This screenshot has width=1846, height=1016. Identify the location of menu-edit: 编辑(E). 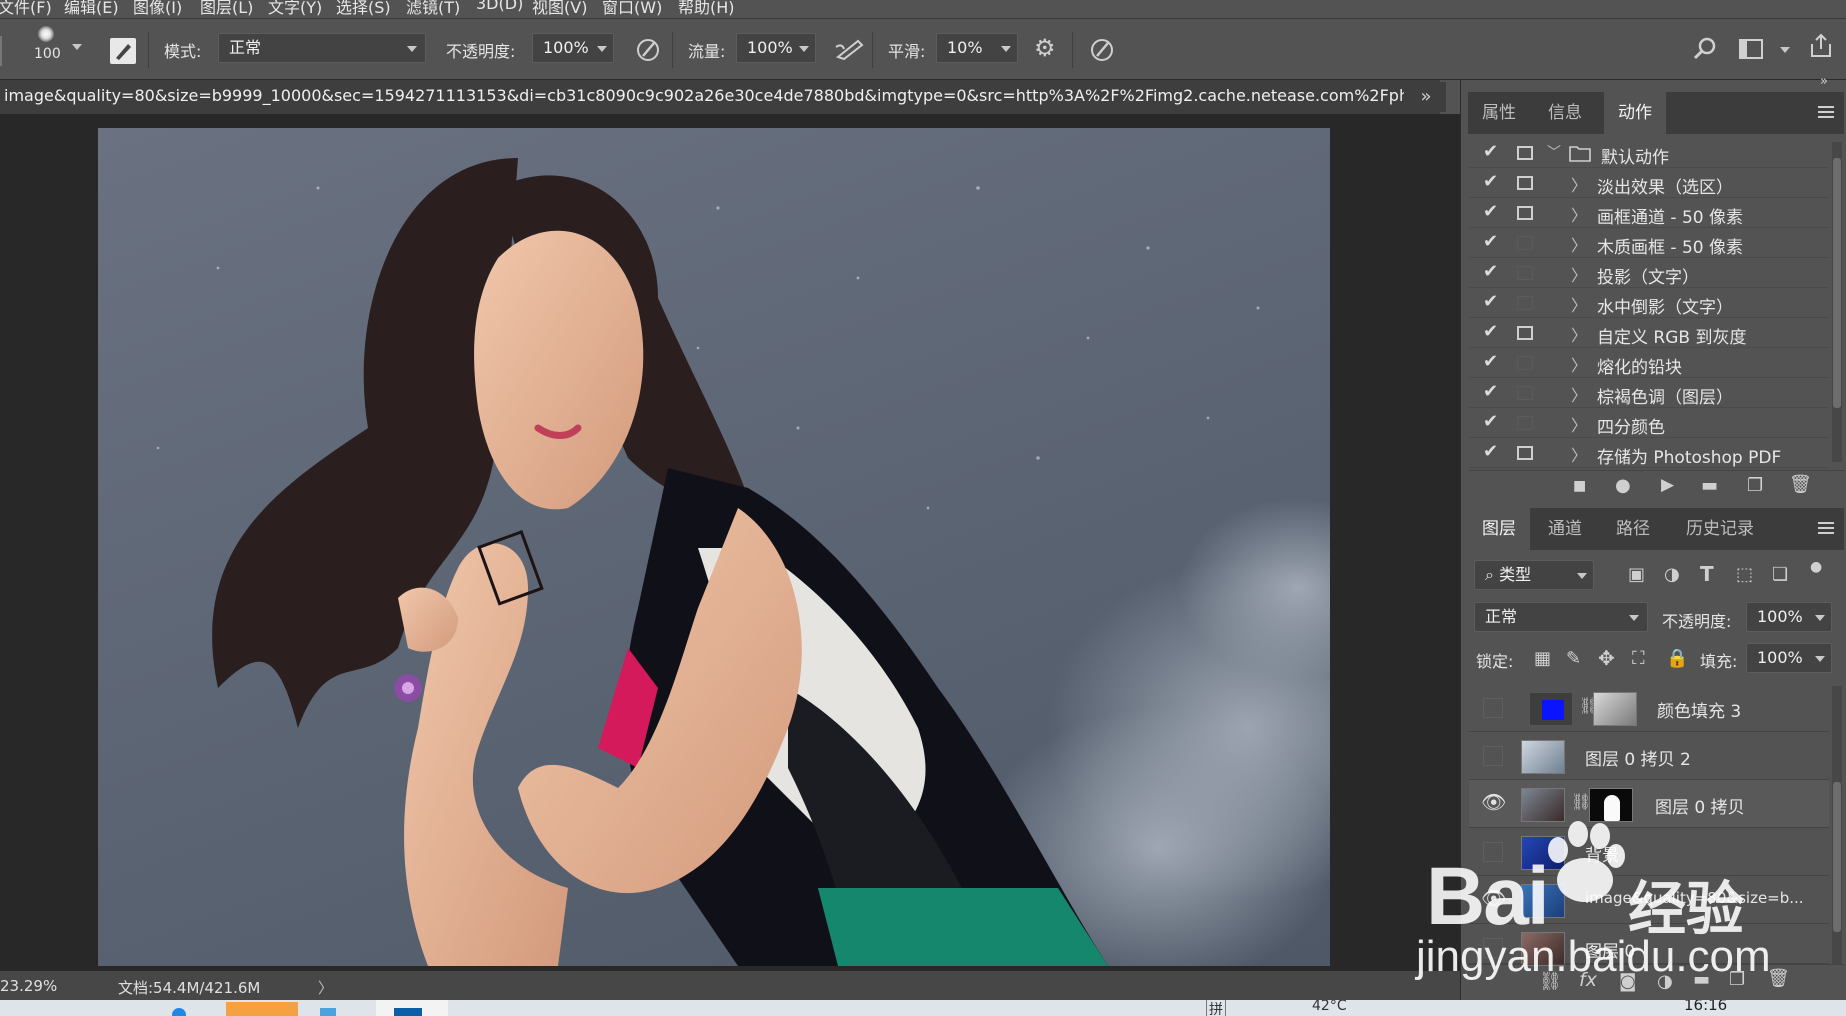
(91, 9).